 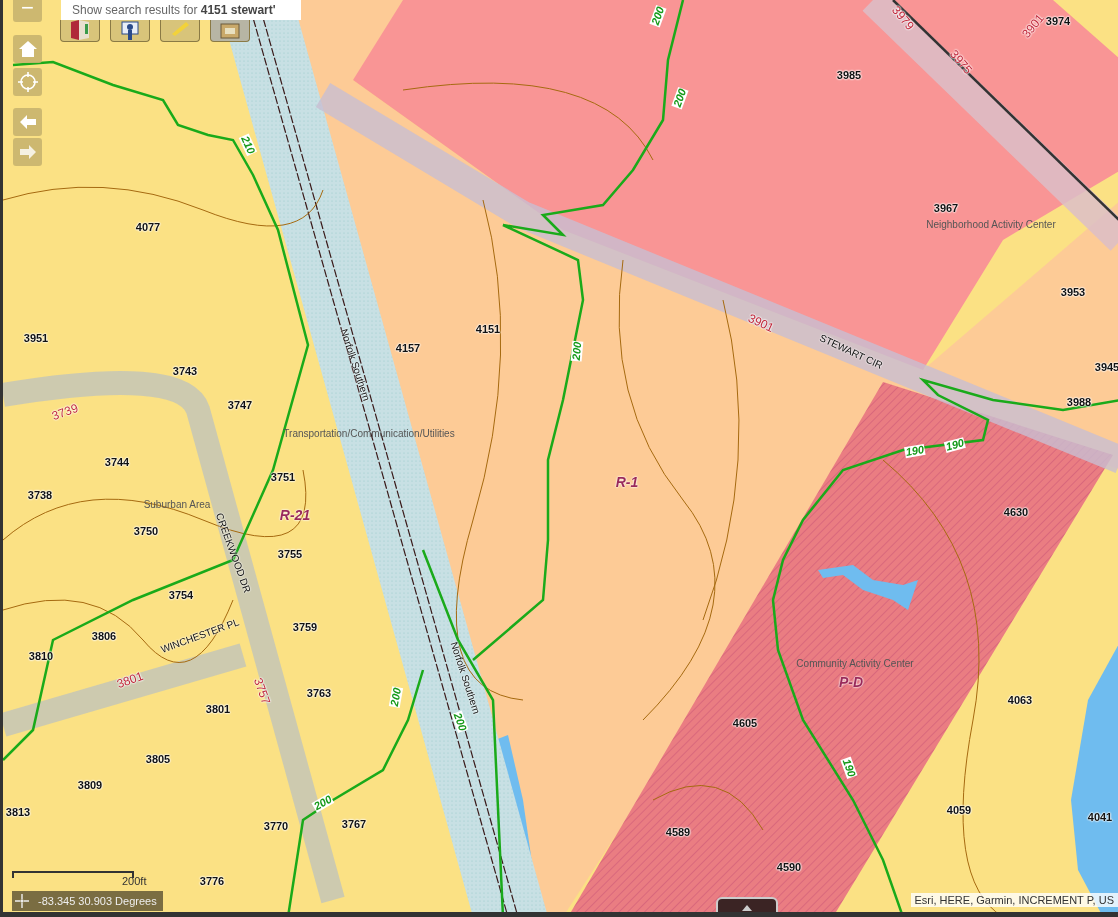 I want to click on parcel-number: 3744, so click(x=117, y=462).